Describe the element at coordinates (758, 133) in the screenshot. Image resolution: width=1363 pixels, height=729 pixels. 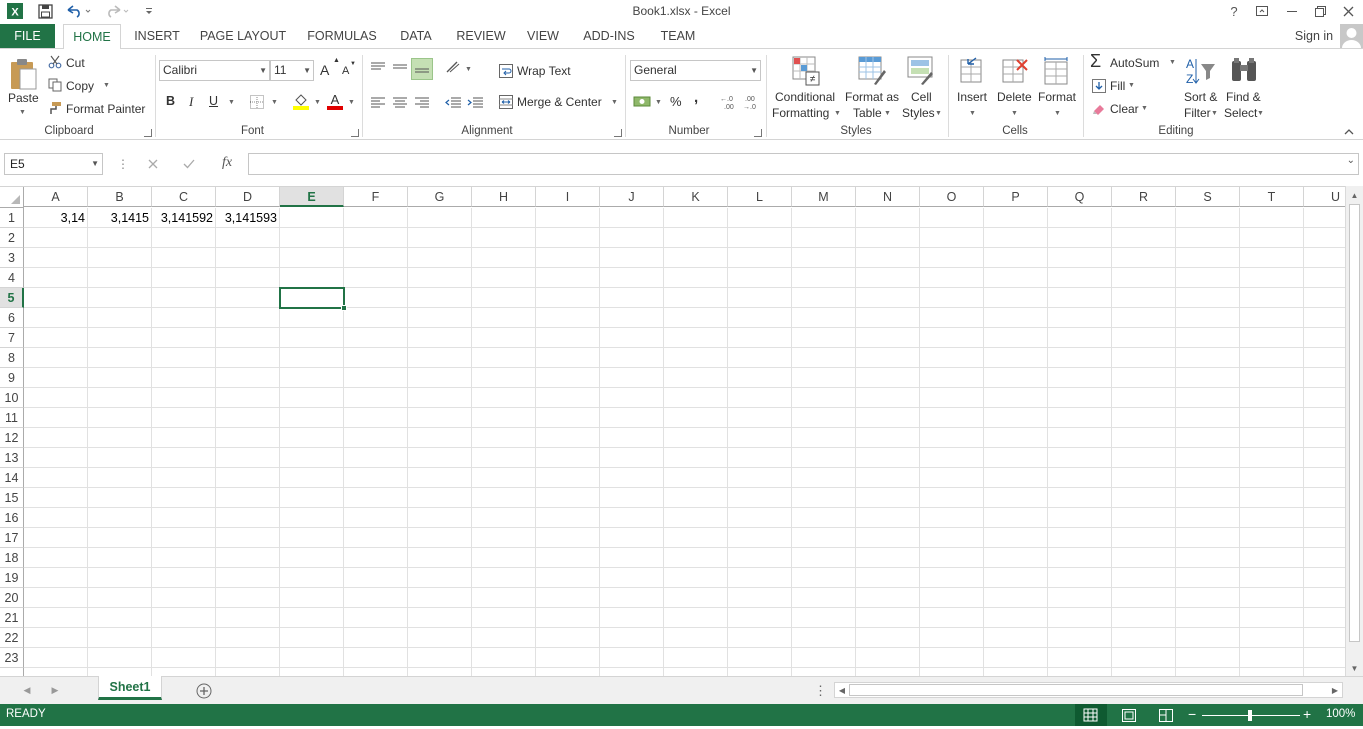
I see `number-launcher-icon` at that location.